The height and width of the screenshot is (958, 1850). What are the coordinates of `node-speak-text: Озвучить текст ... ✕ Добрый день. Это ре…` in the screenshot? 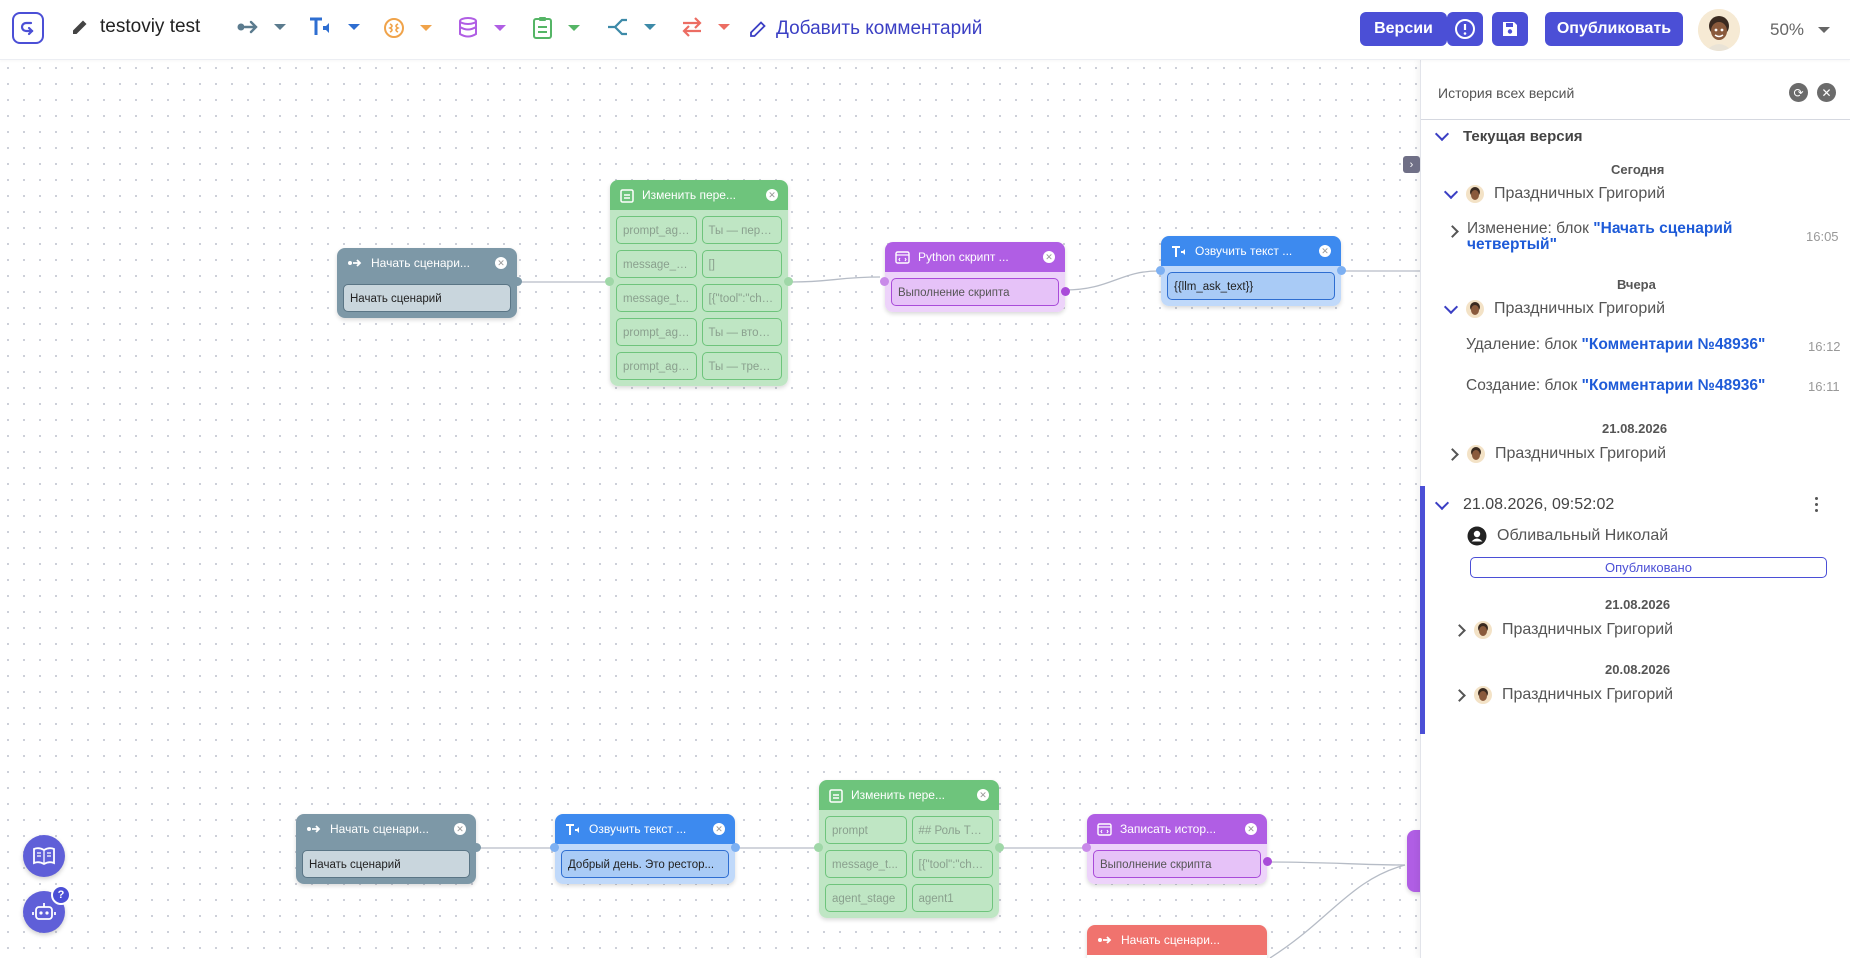 It's located at (645, 849).